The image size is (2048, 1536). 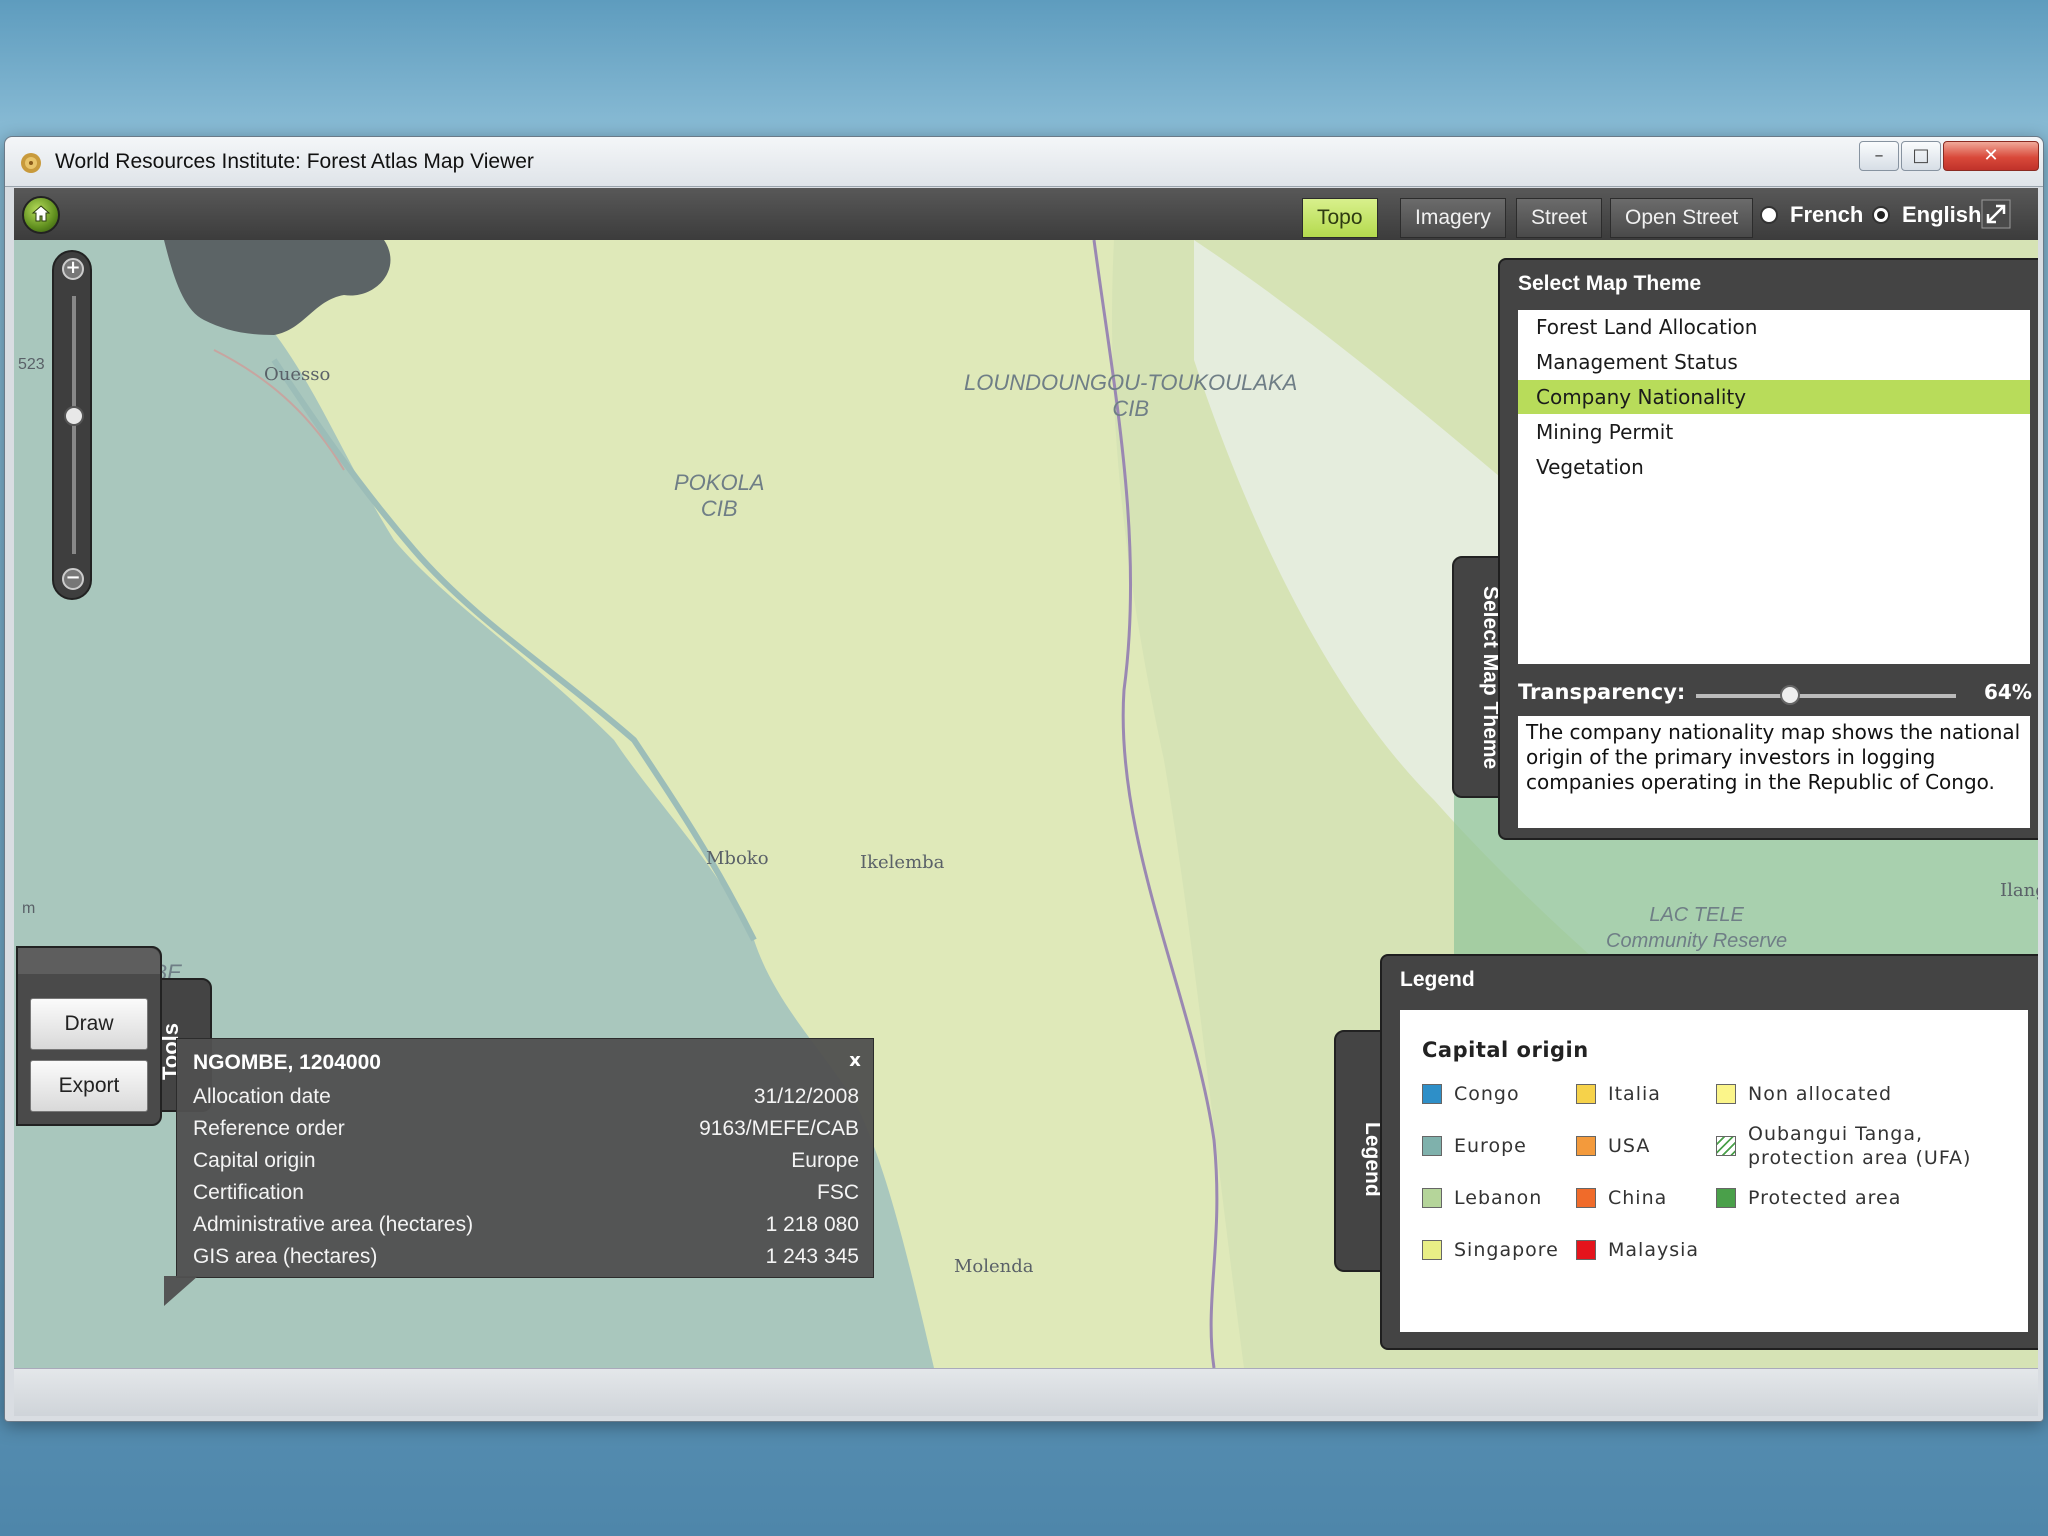 What do you see at coordinates (285, 1256) in the screenshot?
I see `info-key: GIS area (hectares)` at bounding box center [285, 1256].